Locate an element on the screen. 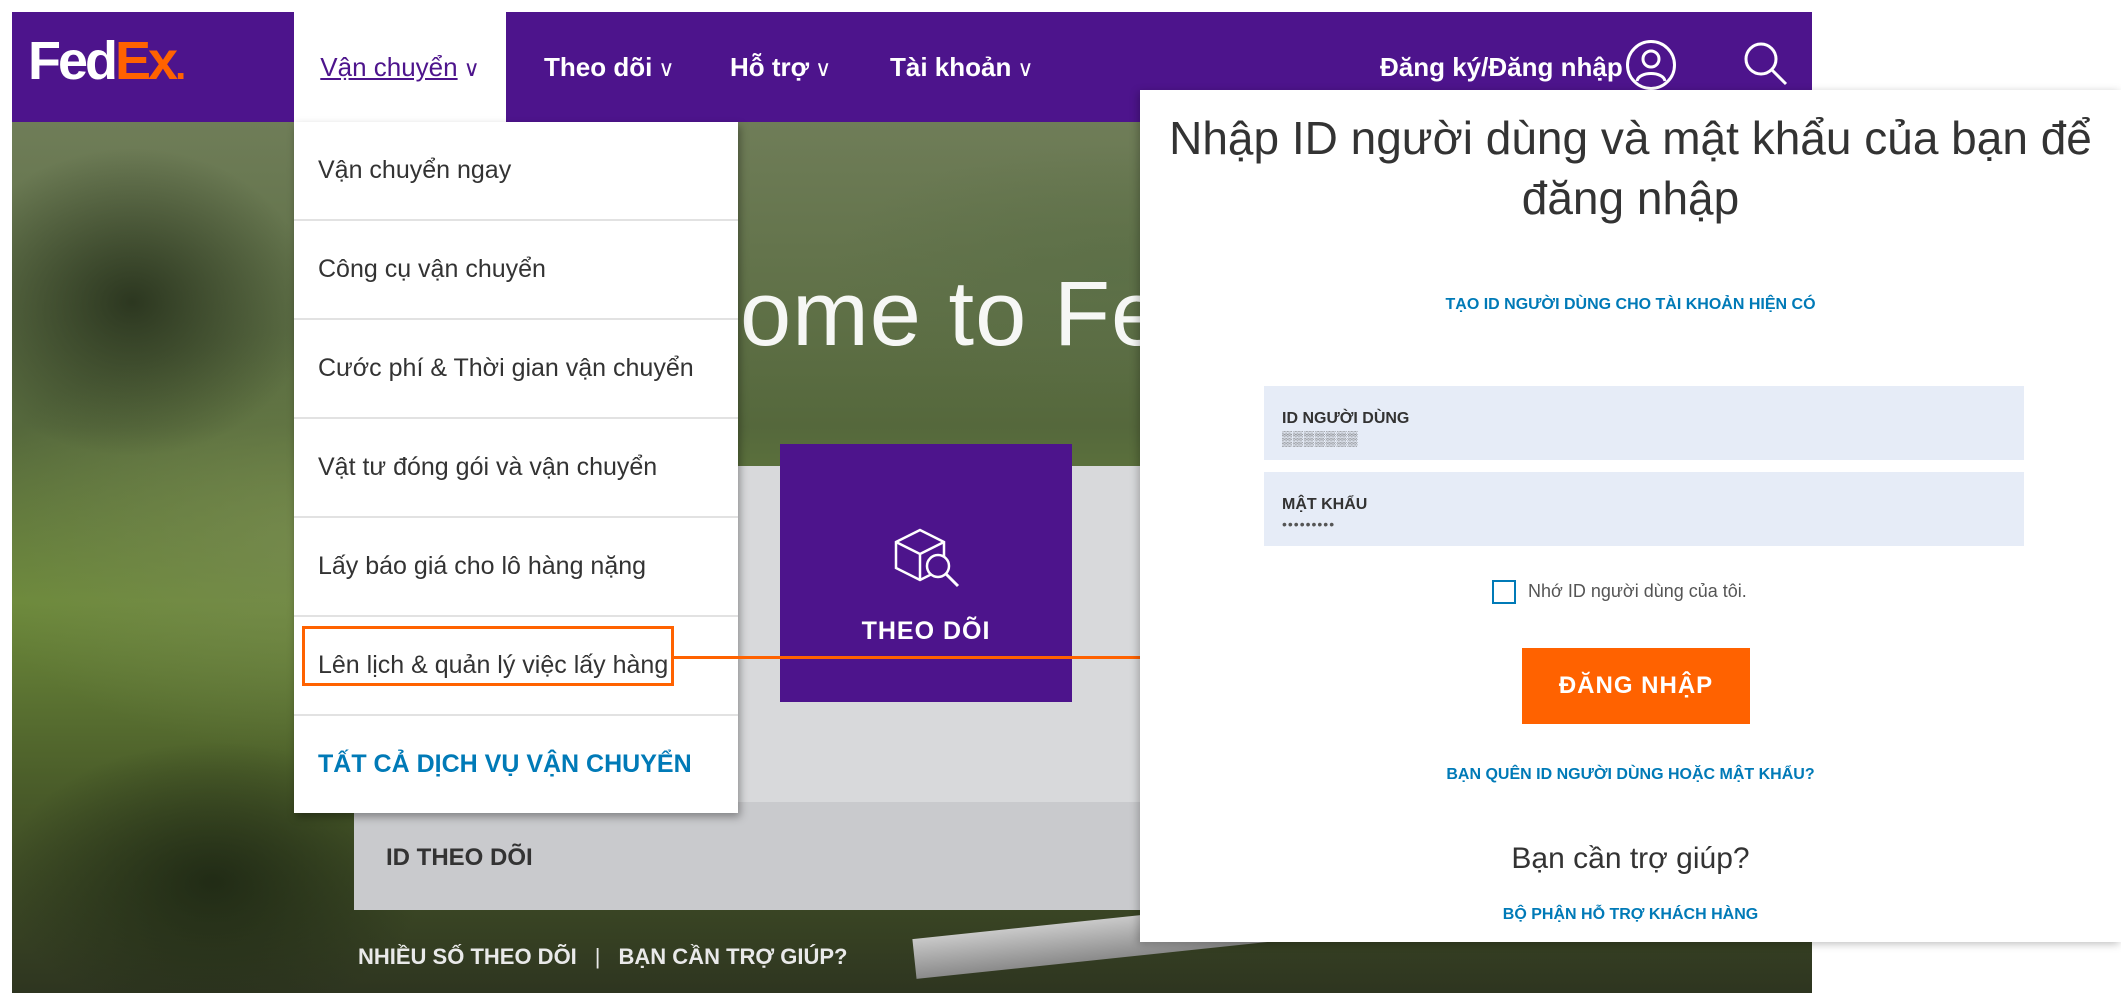  search-icon is located at coordinates (1765, 63).